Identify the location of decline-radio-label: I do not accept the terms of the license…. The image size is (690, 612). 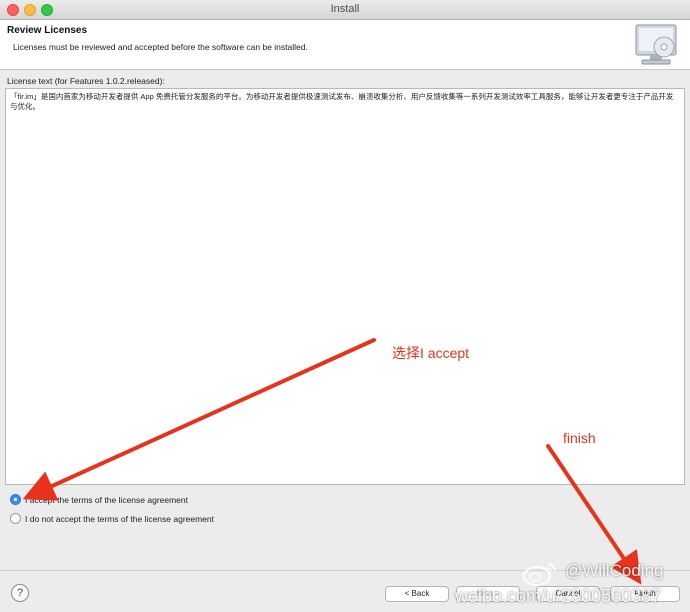
(119, 518).